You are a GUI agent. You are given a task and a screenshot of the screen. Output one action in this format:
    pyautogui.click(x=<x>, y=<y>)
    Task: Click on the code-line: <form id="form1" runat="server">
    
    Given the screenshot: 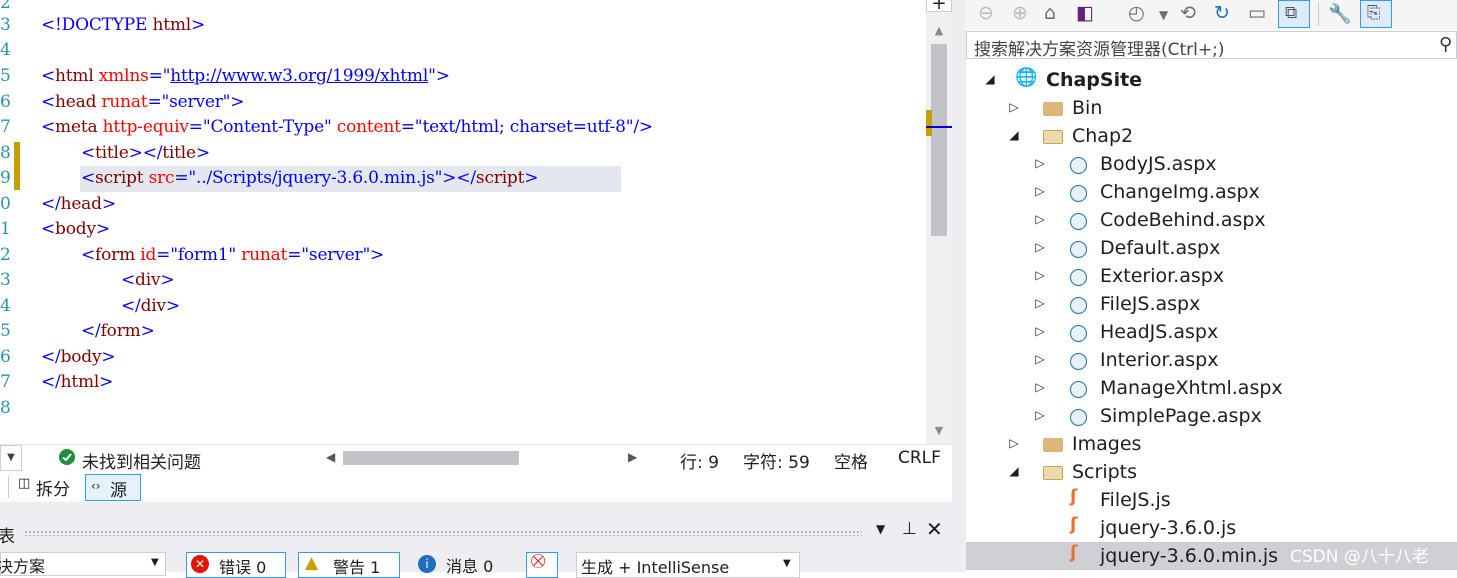 What is the action you would take?
    pyautogui.click(x=233, y=255)
    